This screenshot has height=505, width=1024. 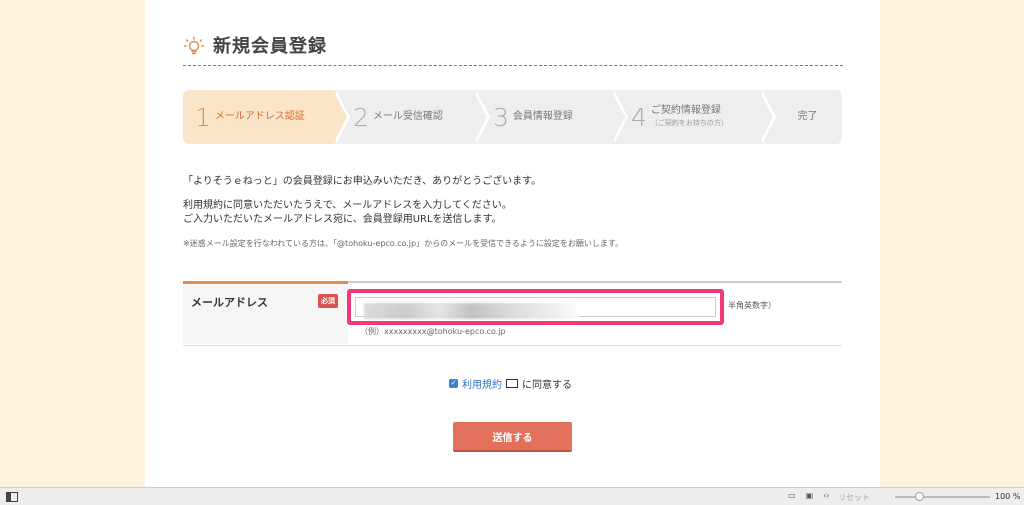 What do you see at coordinates (203, 117) in the screenshot?
I see `step-number: 1` at bounding box center [203, 117].